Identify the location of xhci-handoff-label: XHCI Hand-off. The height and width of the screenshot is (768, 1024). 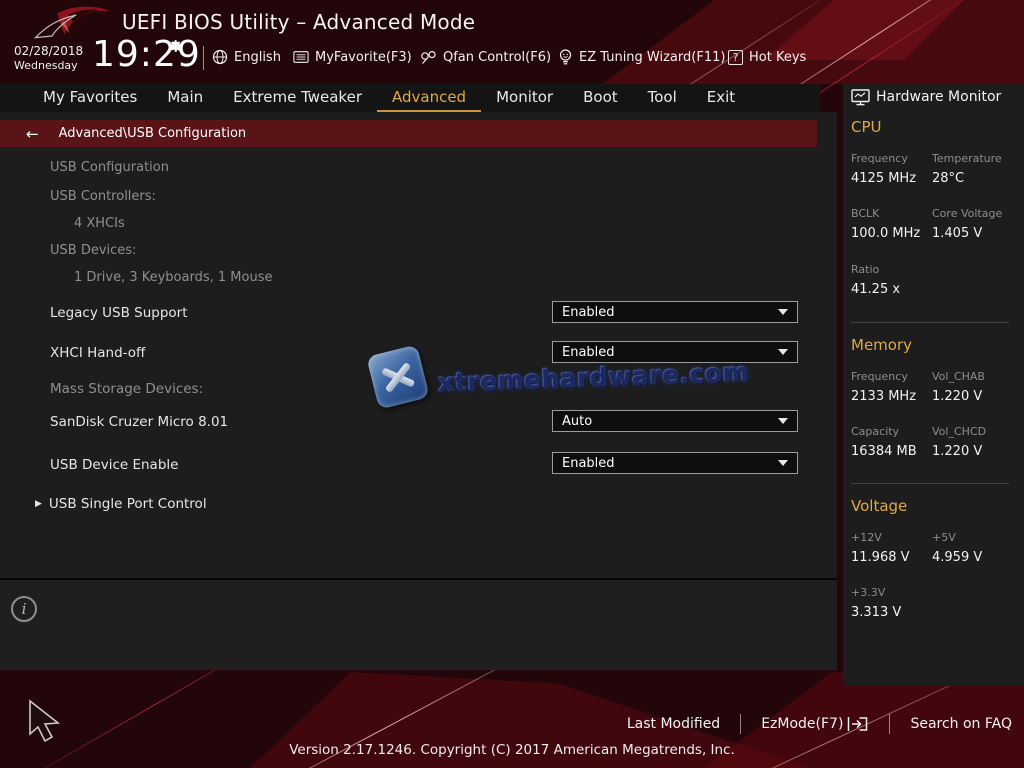
(98, 353).